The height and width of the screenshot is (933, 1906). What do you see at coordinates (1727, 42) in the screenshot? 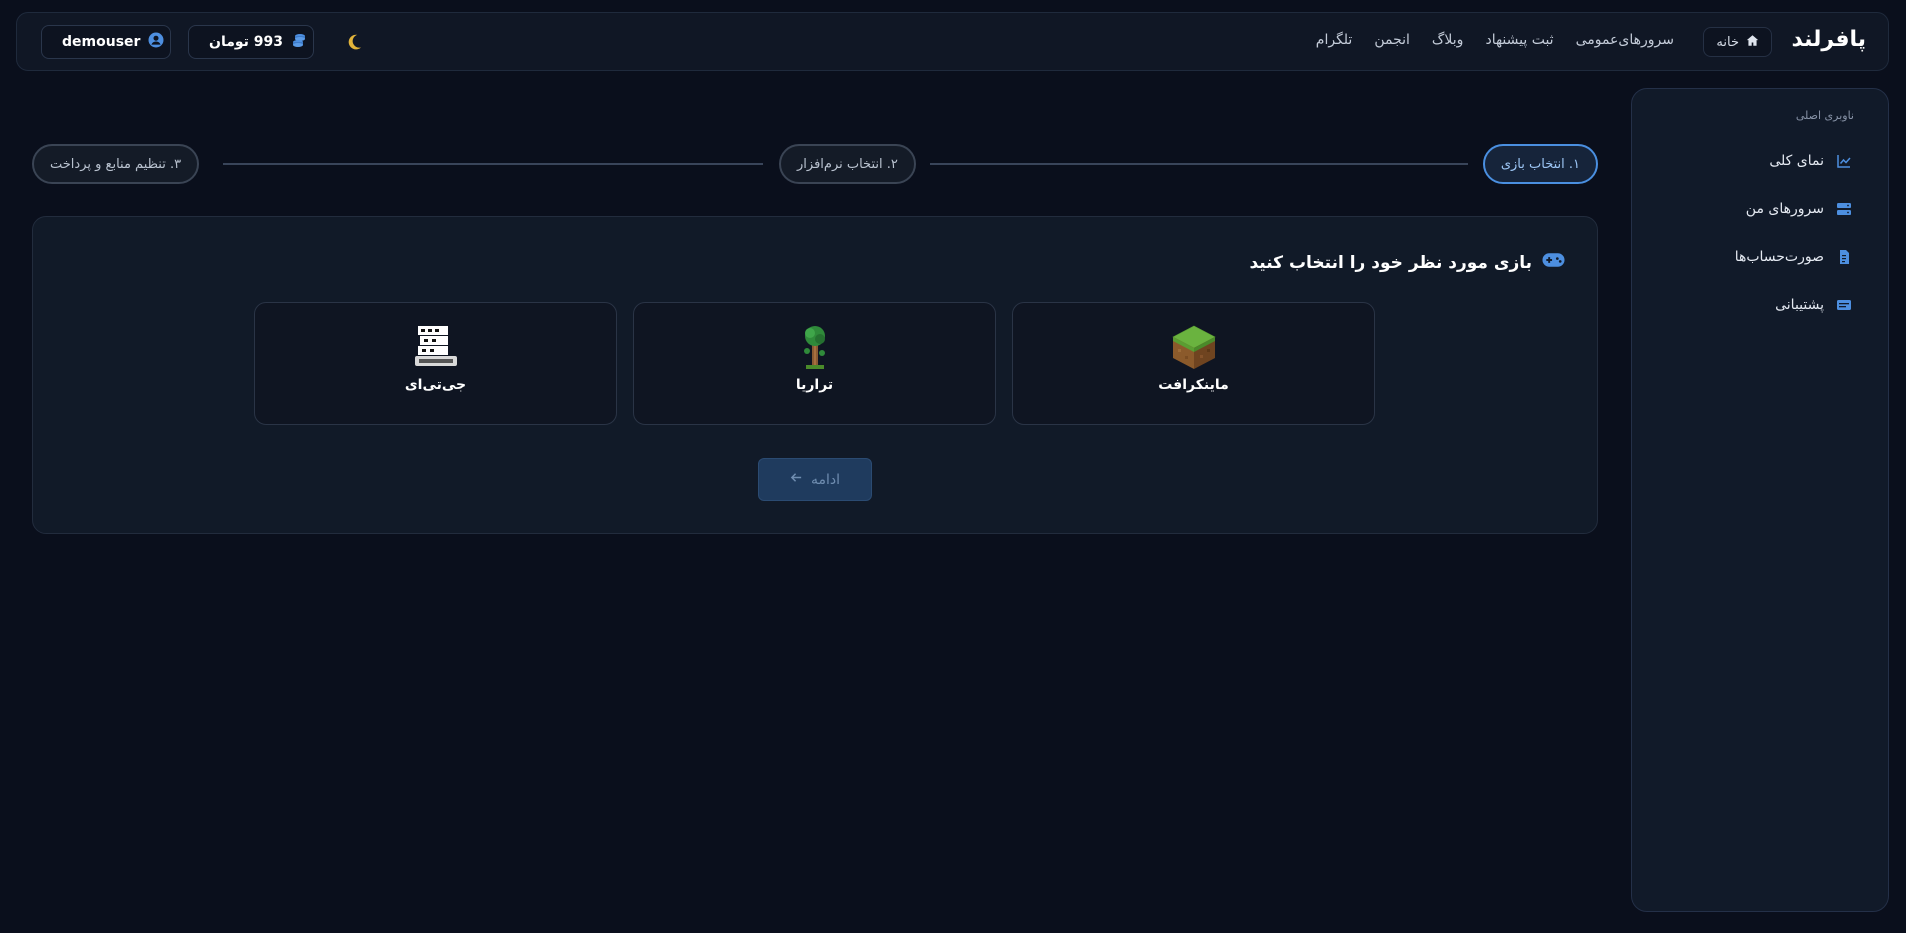
I see `home-label: خانه` at bounding box center [1727, 42].